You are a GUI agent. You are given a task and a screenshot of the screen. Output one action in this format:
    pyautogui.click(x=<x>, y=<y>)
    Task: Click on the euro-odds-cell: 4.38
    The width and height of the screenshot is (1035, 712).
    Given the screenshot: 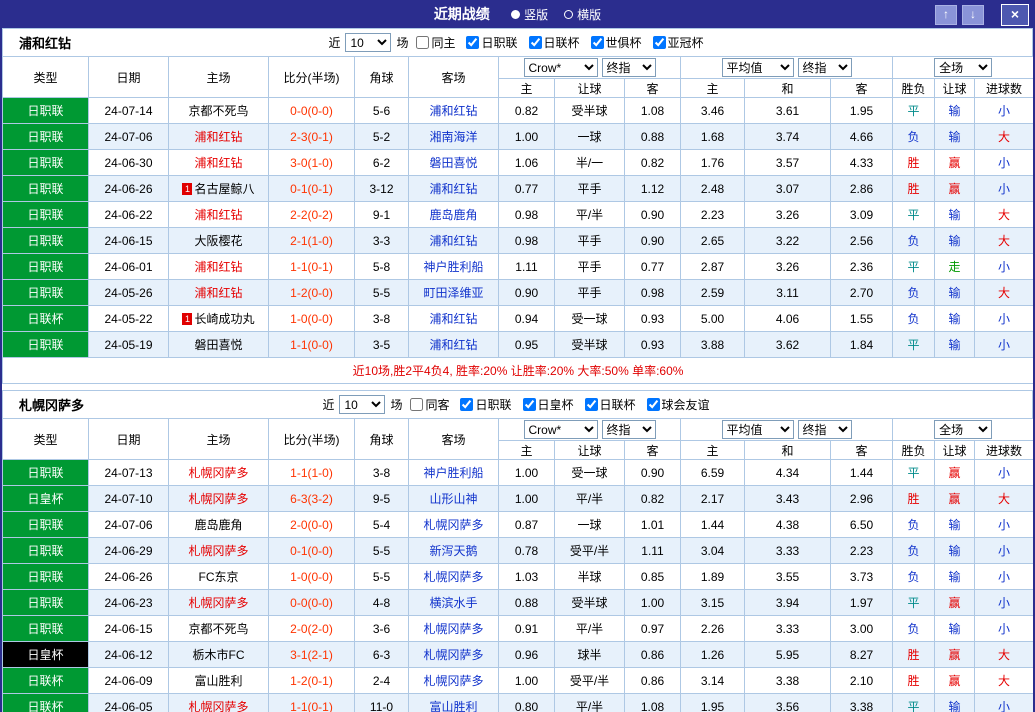 What is the action you would take?
    pyautogui.click(x=788, y=524)
    